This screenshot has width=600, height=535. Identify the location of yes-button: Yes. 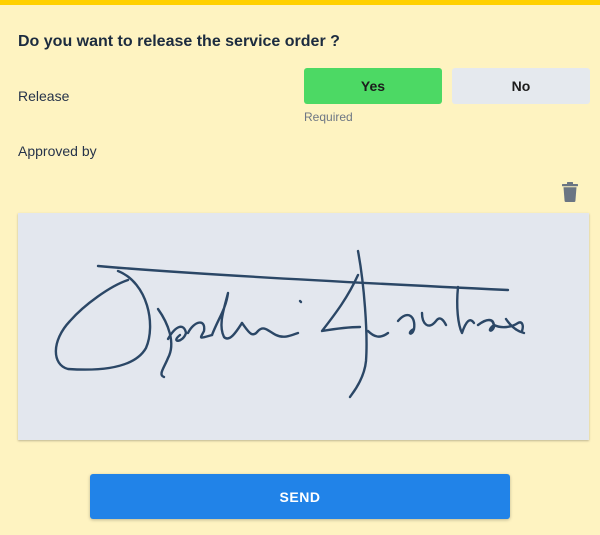
(373, 86).